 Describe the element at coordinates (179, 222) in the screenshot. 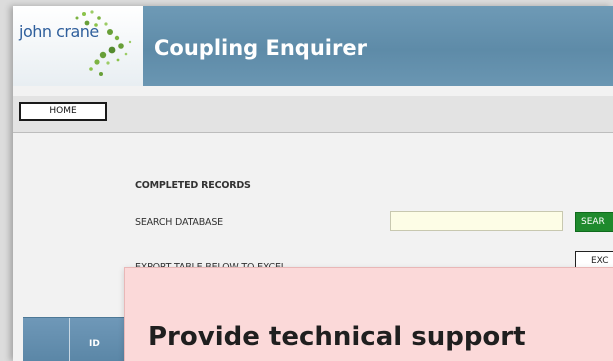

I see `search-label: SEARCH DATABASE` at that location.